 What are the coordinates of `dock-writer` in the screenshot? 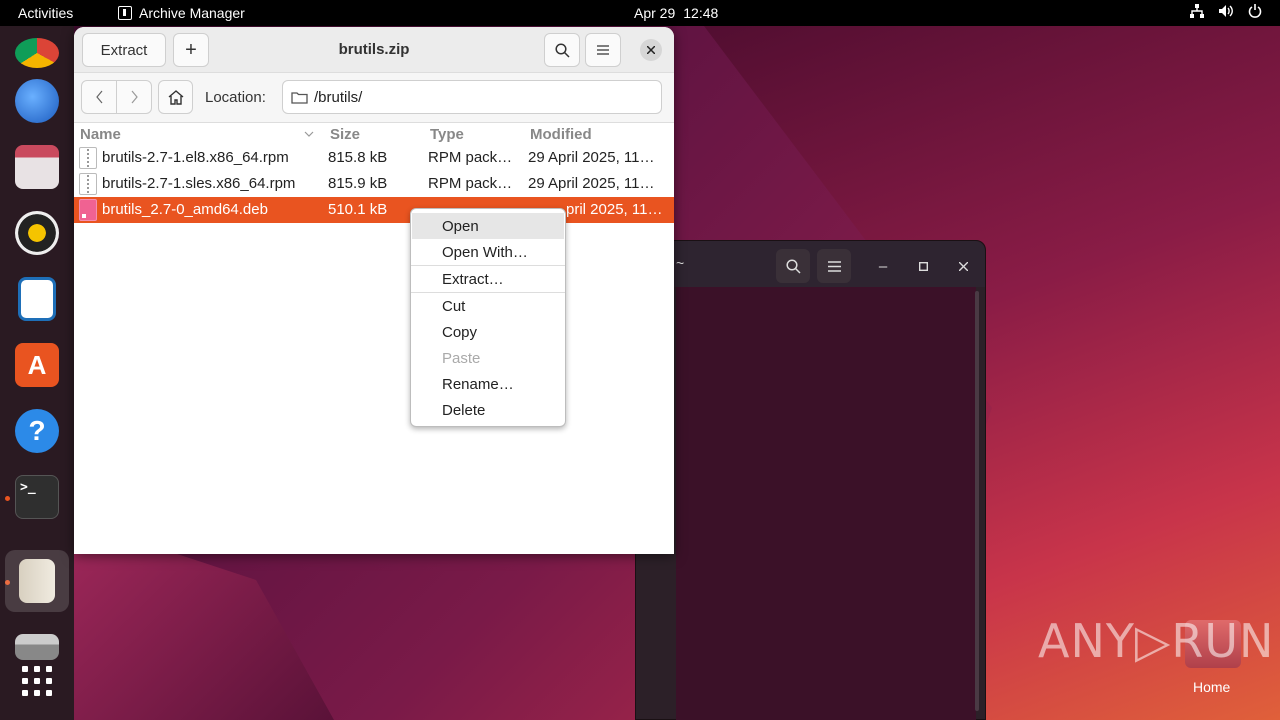 It's located at (37, 299).